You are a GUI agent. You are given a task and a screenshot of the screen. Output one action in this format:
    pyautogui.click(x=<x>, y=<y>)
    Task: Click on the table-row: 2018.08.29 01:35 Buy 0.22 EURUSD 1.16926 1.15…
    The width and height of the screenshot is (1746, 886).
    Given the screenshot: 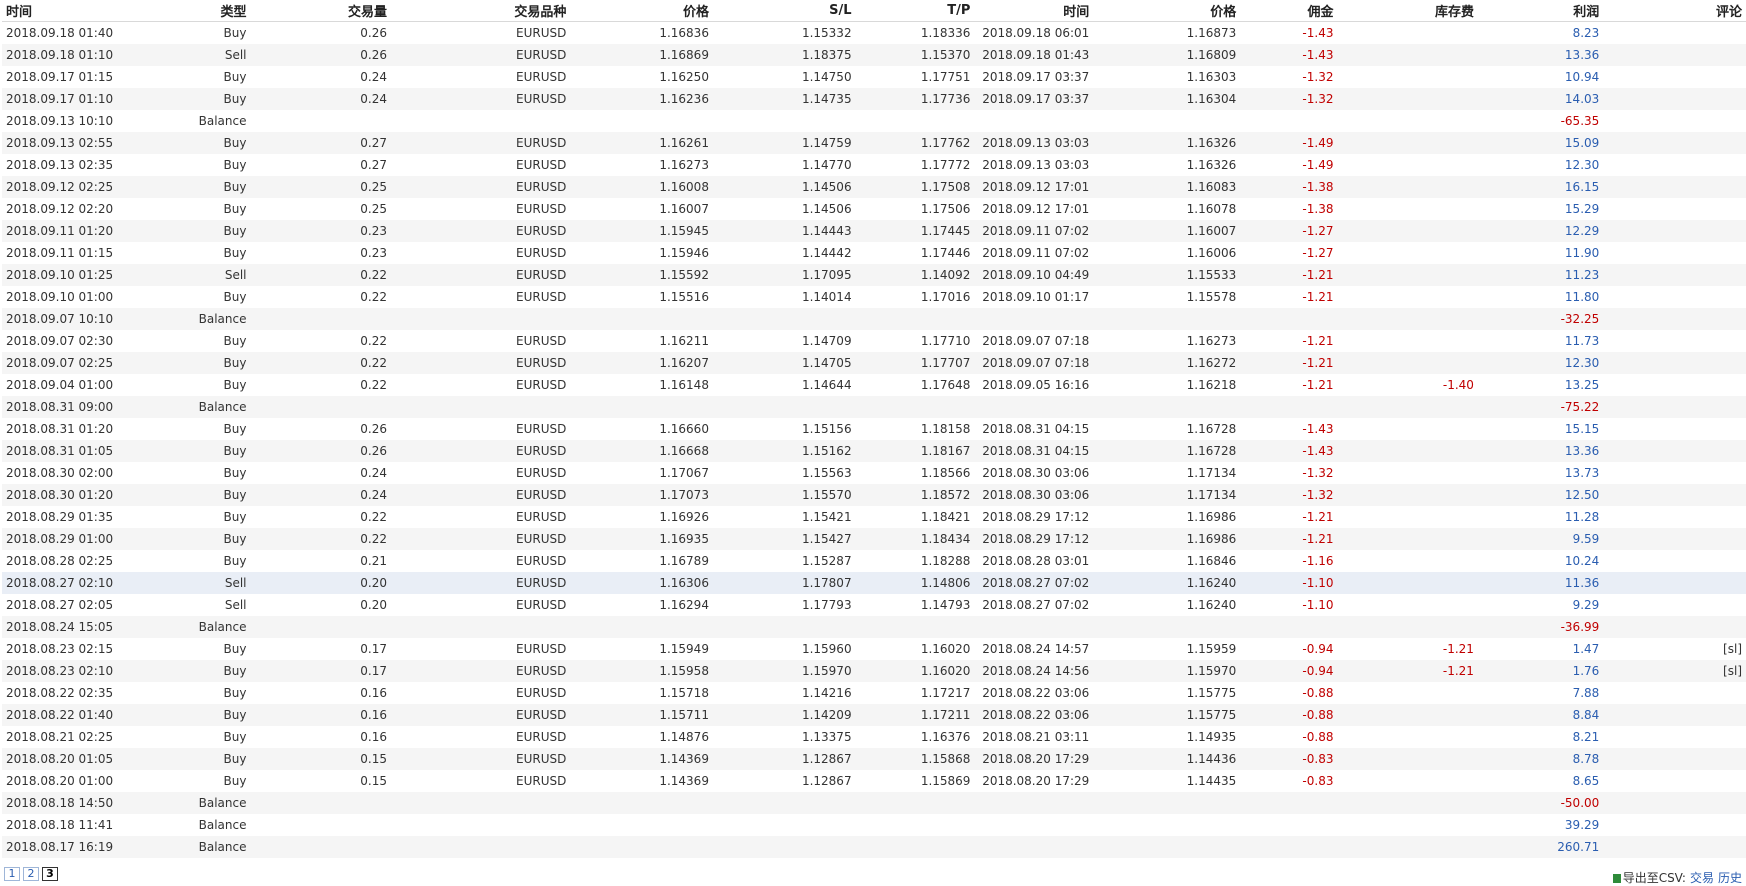 What is the action you would take?
    pyautogui.click(x=874, y=517)
    